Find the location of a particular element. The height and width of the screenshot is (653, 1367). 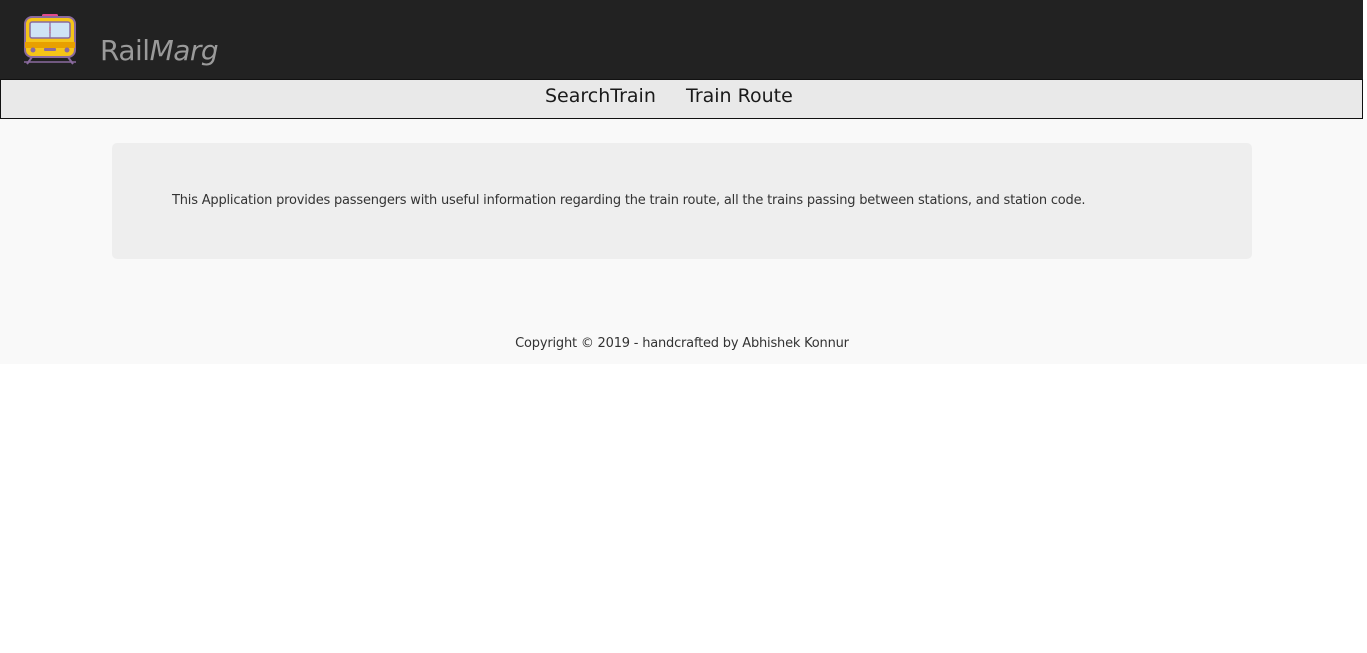

brand-title: RailMarg is located at coordinates (159, 51).